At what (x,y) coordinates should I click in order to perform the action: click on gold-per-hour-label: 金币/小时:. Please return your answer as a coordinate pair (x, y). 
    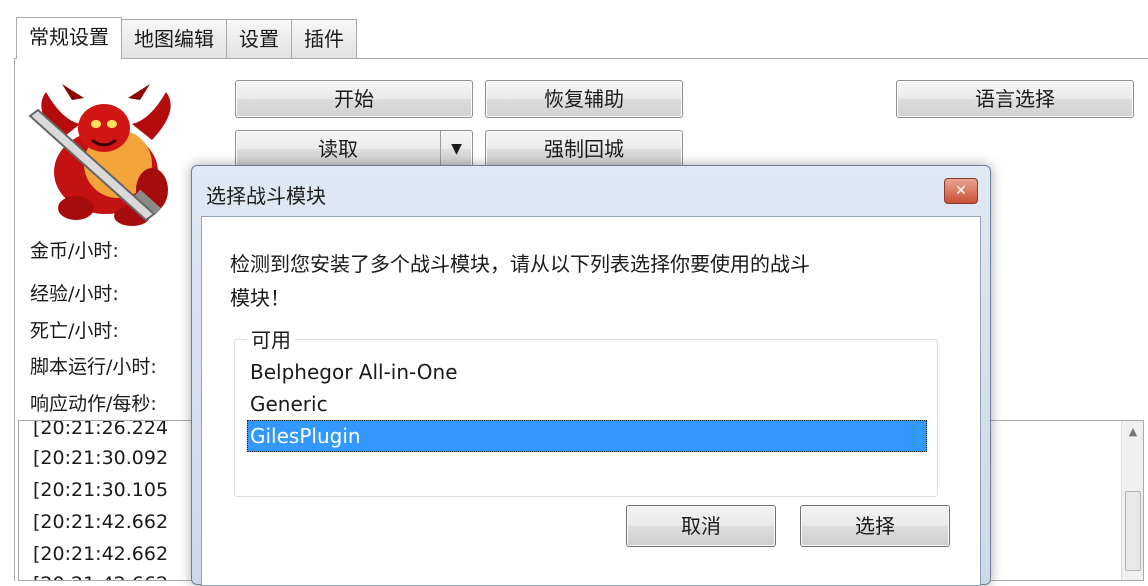
    Looking at the image, I should click on (74, 251).